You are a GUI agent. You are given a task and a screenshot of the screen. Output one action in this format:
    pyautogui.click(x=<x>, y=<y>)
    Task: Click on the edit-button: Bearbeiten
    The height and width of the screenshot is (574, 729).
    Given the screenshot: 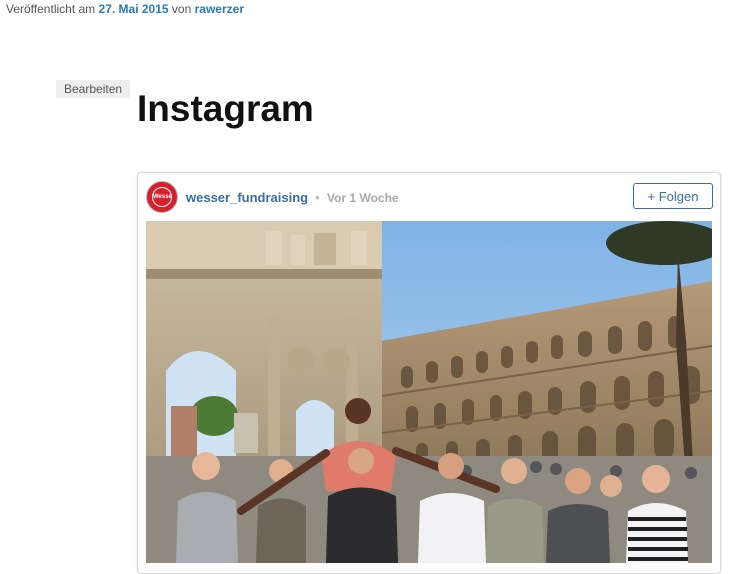 What is the action you would take?
    pyautogui.click(x=93, y=89)
    